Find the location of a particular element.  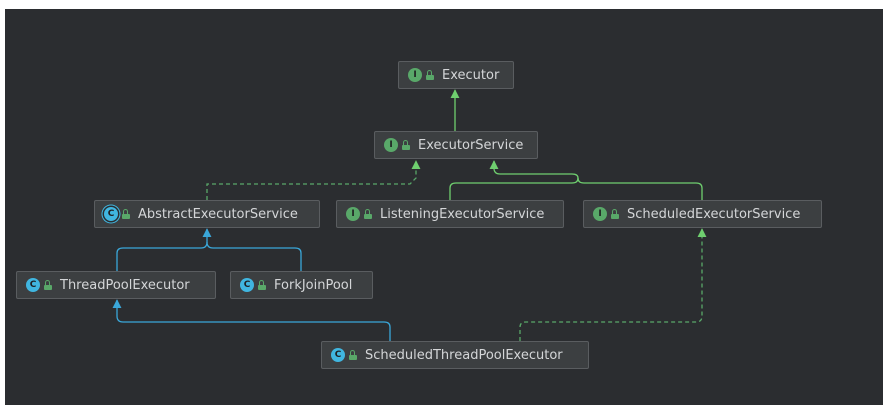

node-label: ForkJoinPool is located at coordinates (313, 285).